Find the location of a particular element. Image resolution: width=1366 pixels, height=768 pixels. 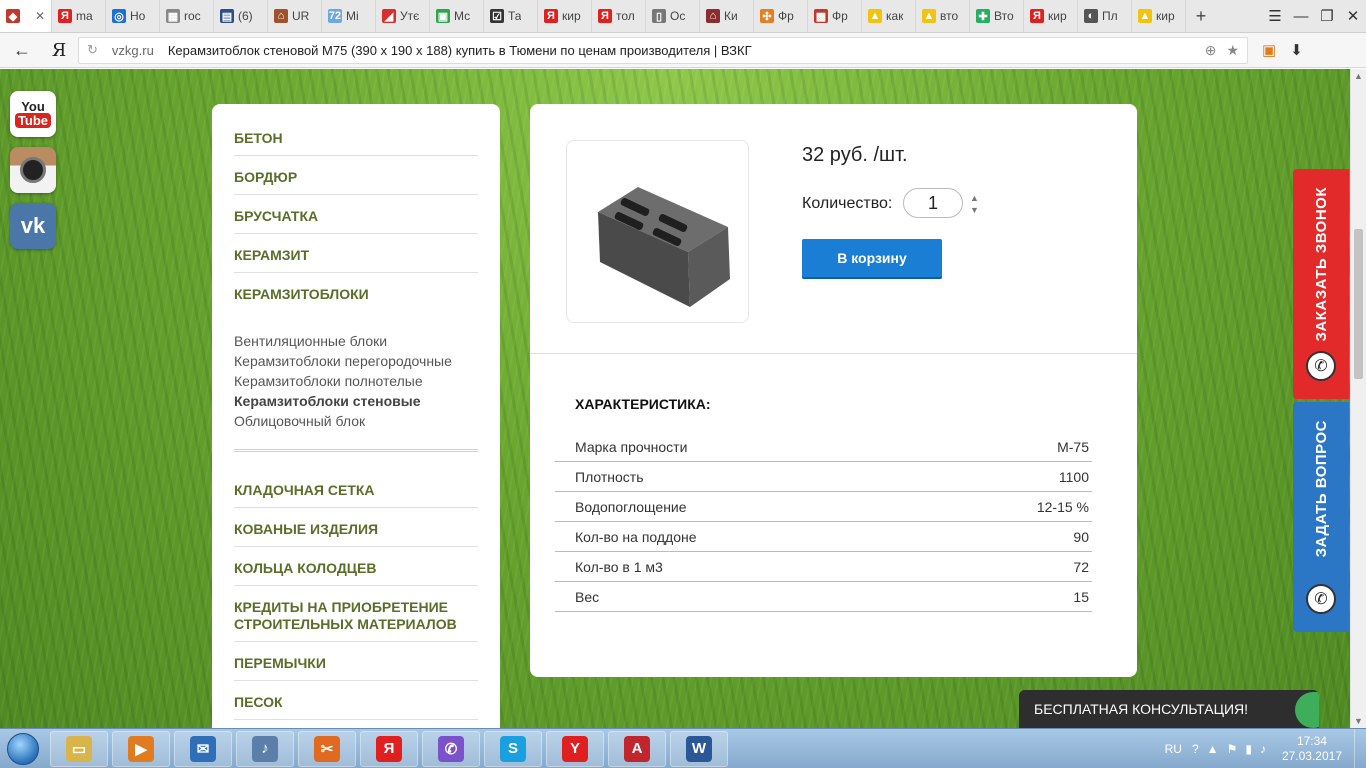

extension-icon: ▣ is located at coordinates (1269, 50).